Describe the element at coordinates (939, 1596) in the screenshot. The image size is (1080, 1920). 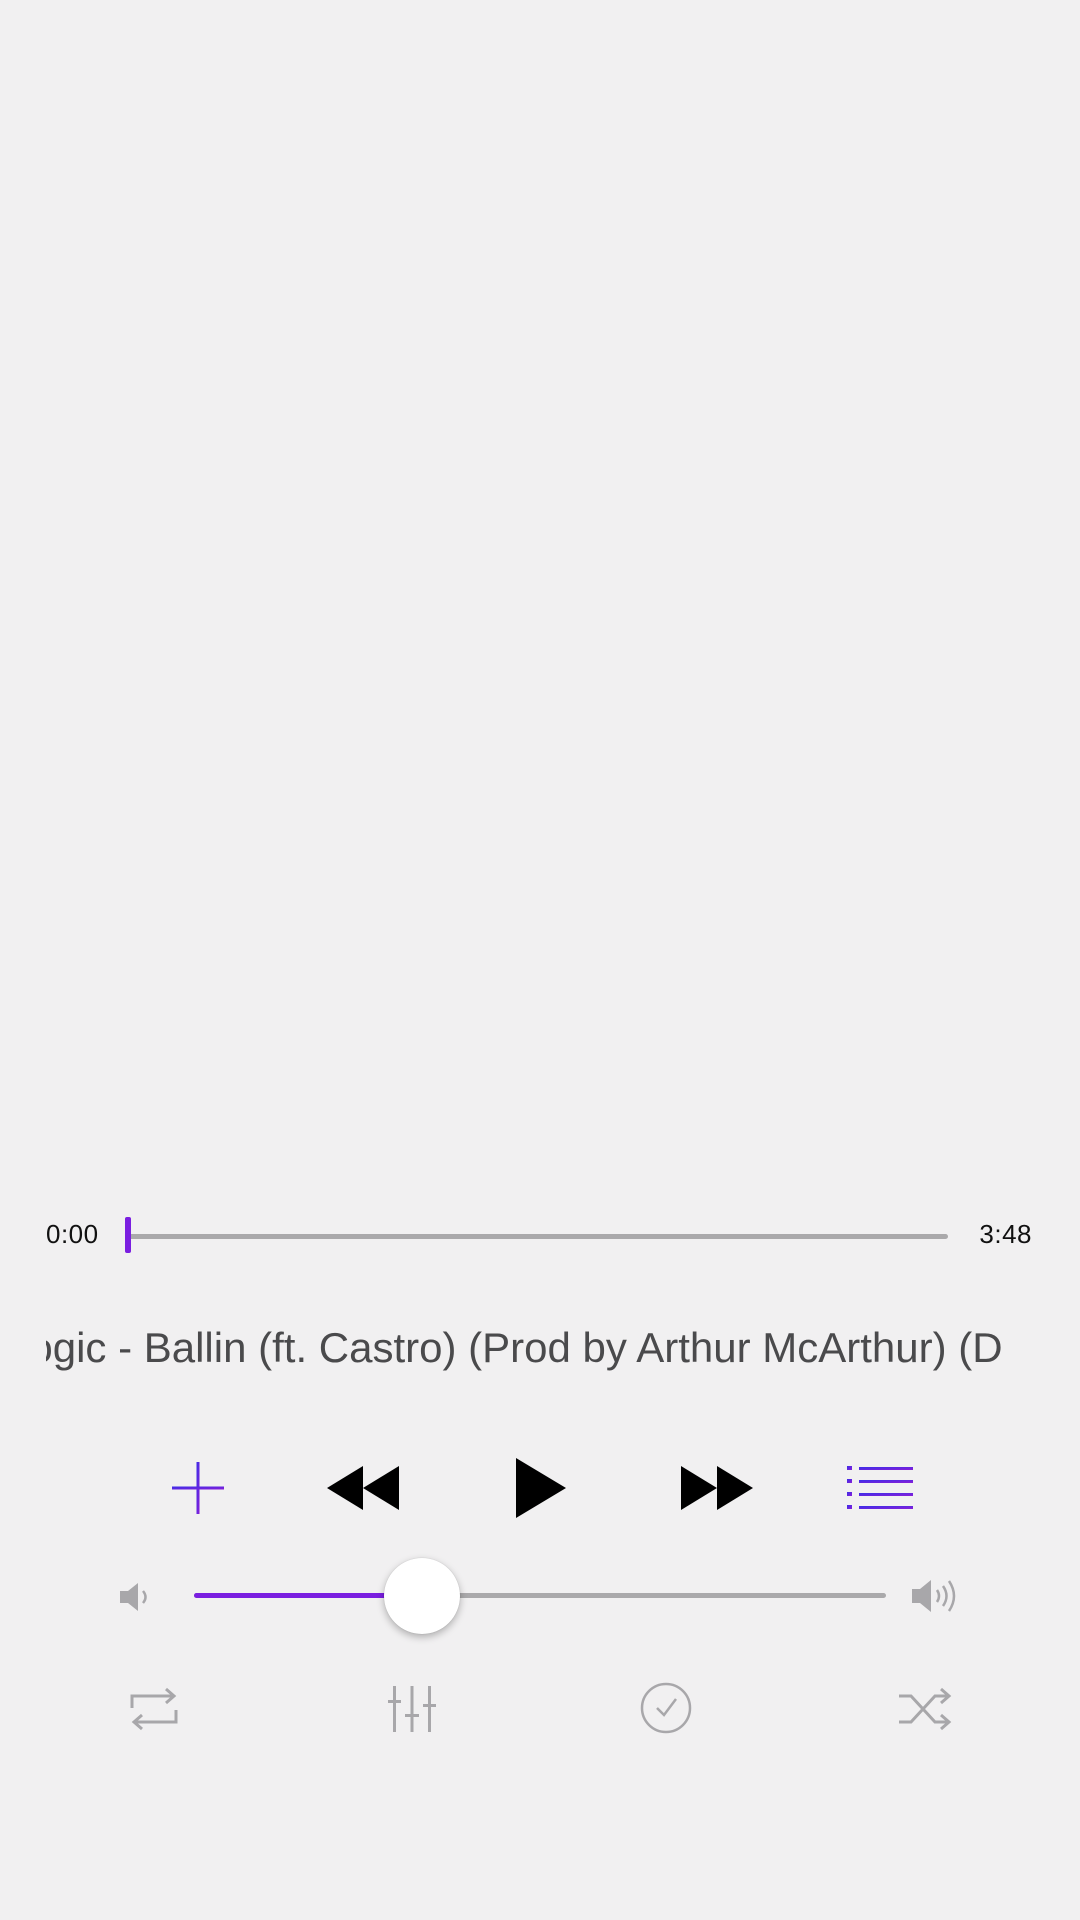
I see `speaker-high-icon` at that location.